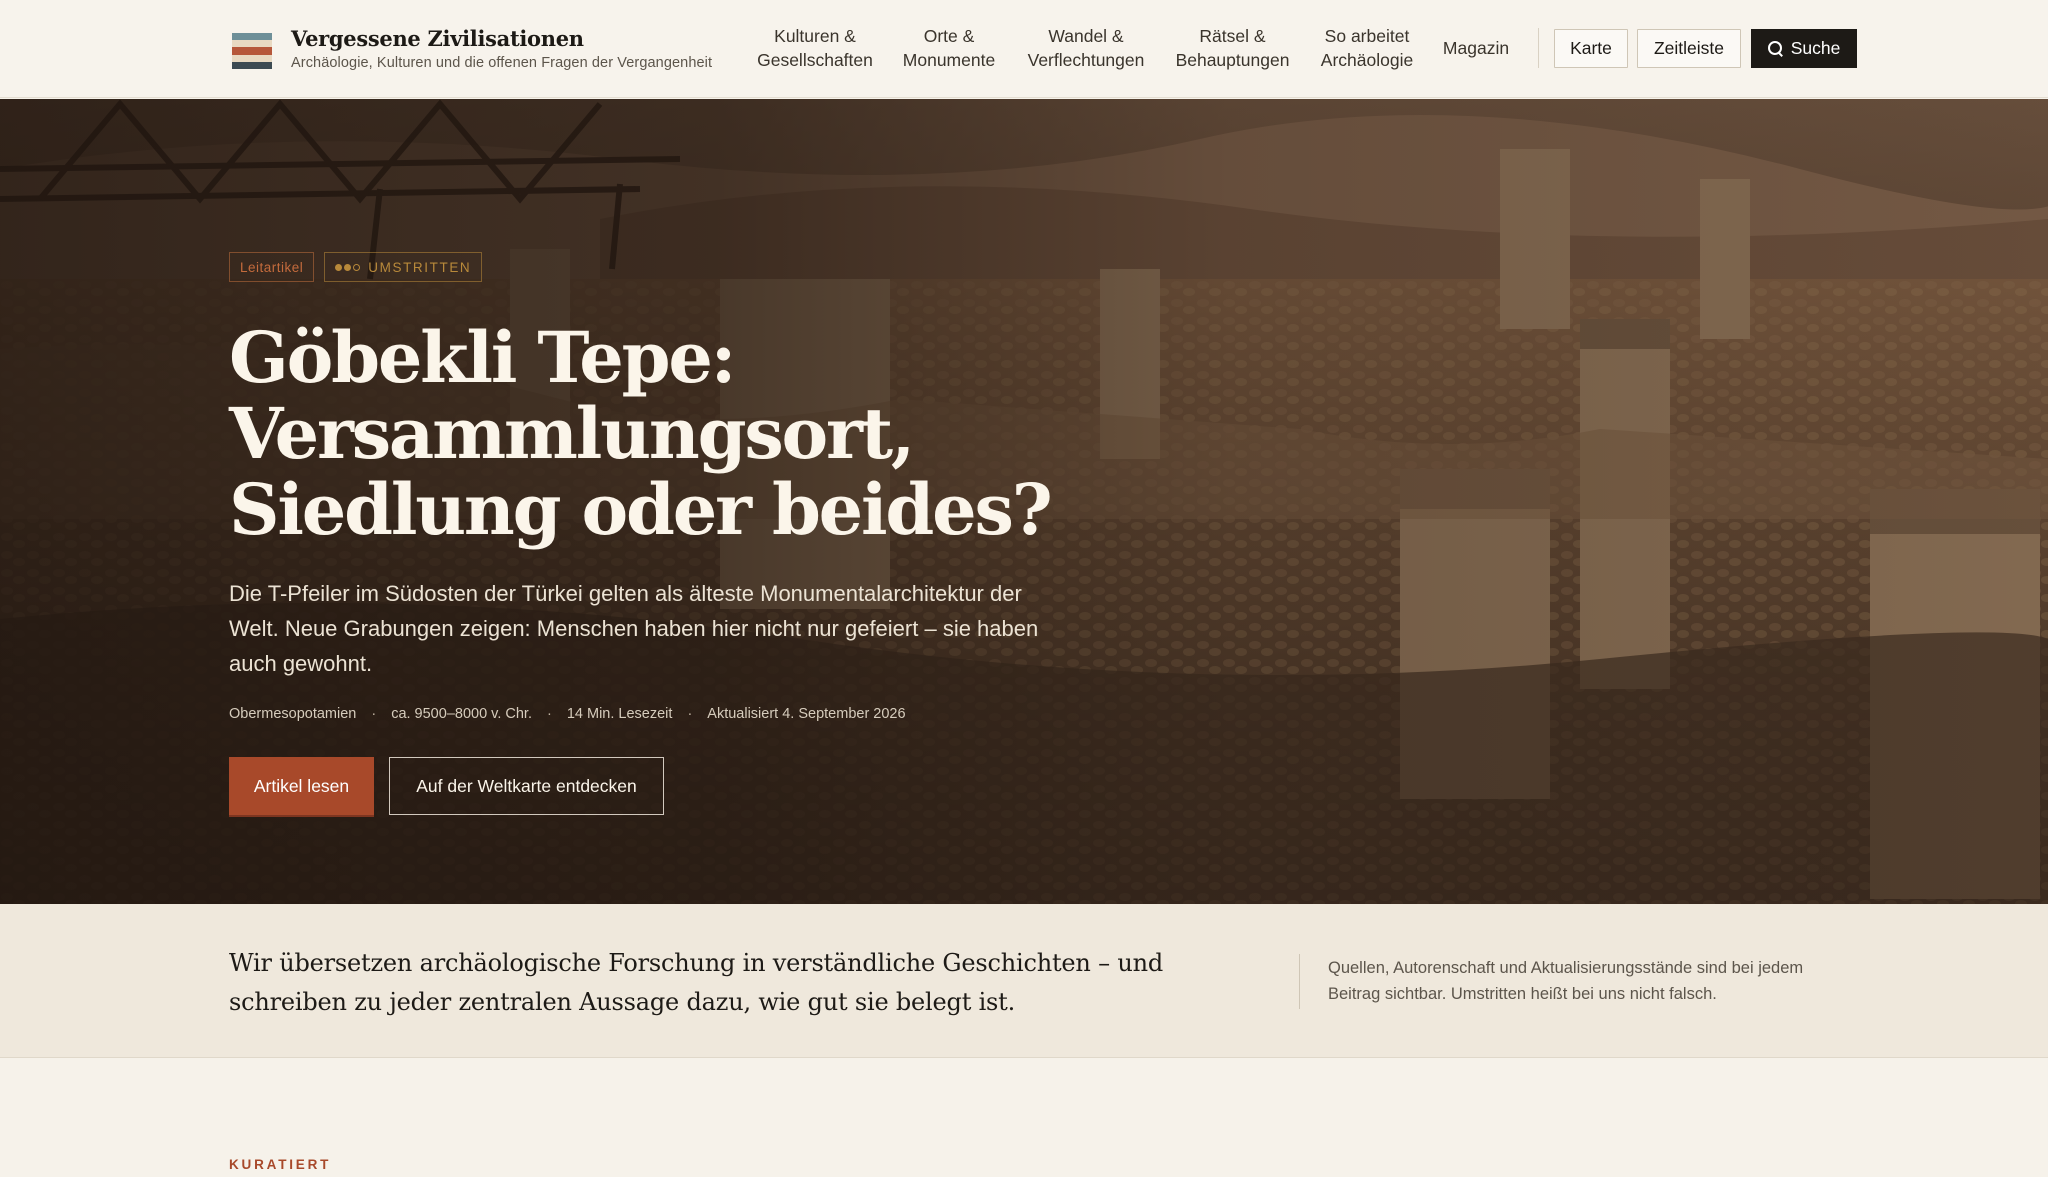  Describe the element at coordinates (1476, 48) in the screenshot. I see `nav-item-magazin: Magazin` at that location.